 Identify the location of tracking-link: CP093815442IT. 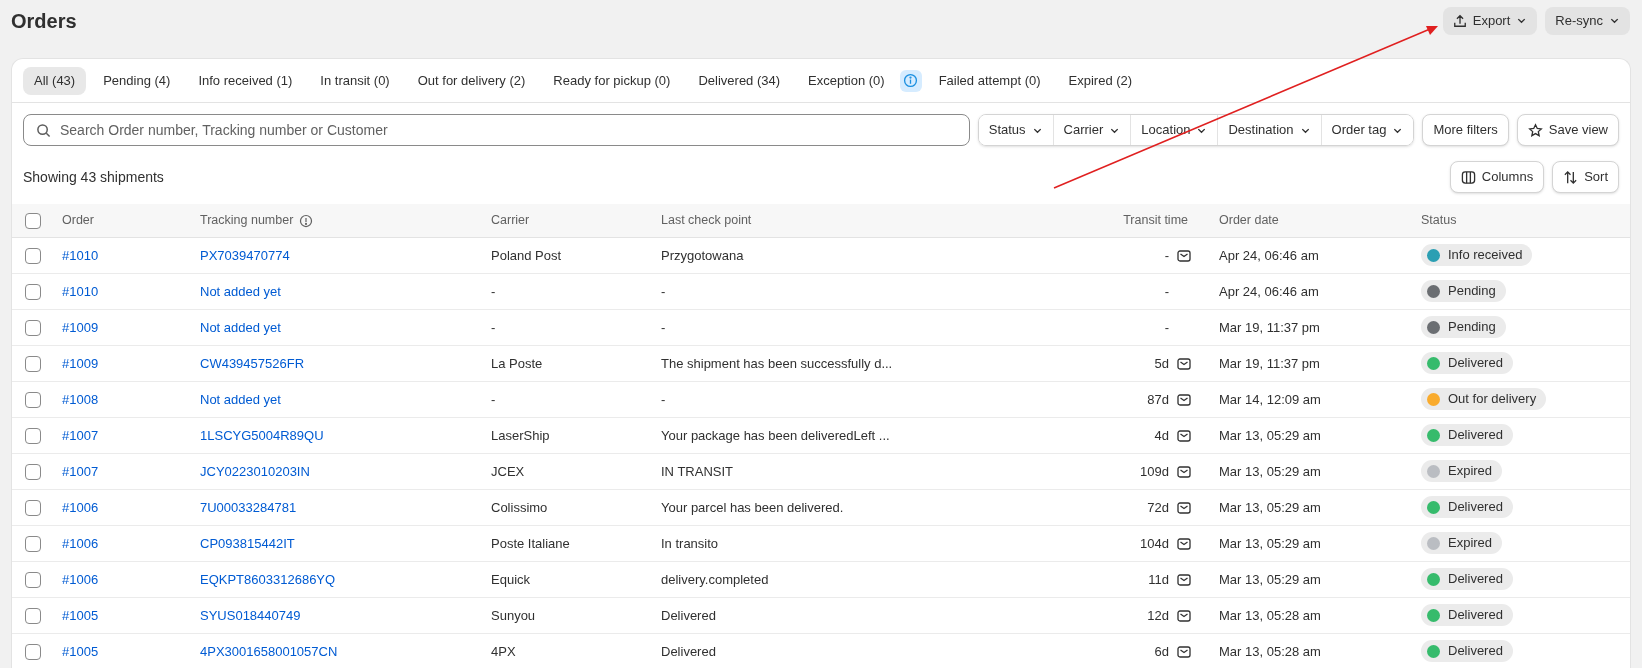
(247, 543).